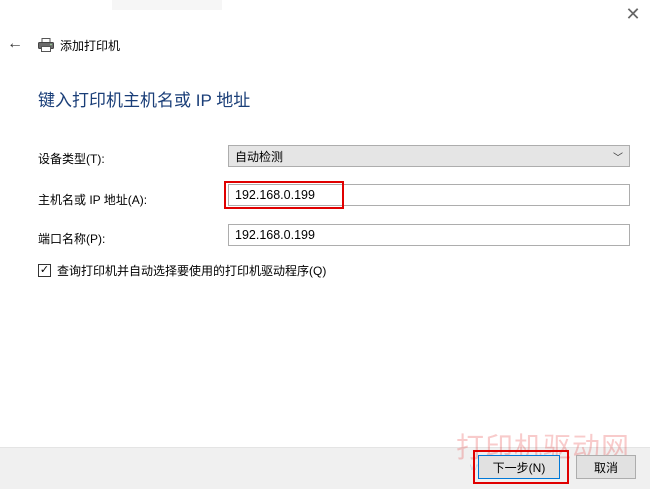  I want to click on close-button: ✕, so click(633, 14).